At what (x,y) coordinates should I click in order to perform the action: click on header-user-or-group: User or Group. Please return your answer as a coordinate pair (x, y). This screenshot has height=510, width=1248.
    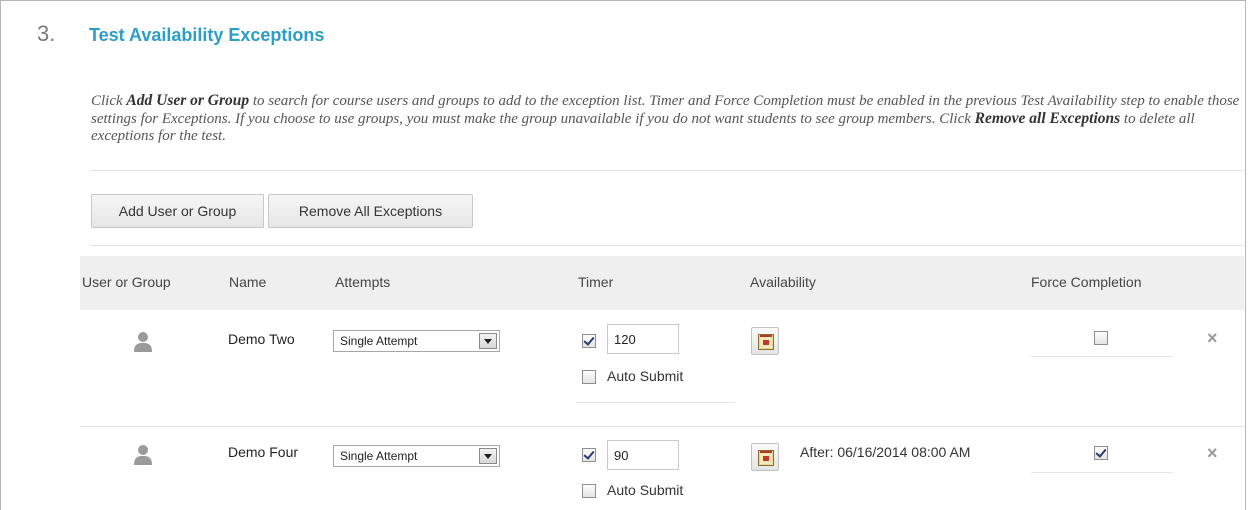
    Looking at the image, I should click on (126, 282).